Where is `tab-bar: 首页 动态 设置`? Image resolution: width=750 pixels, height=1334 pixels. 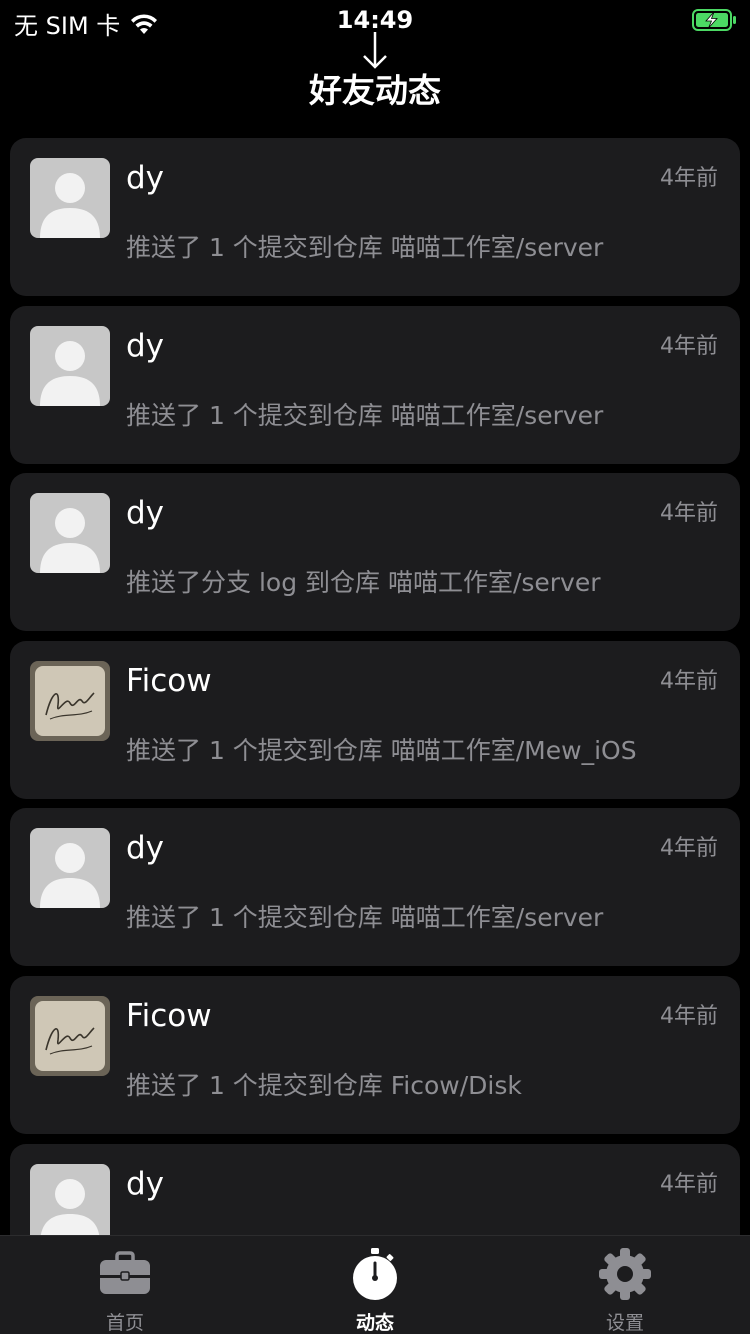 tab-bar: 首页 动态 设置 is located at coordinates (375, 1284).